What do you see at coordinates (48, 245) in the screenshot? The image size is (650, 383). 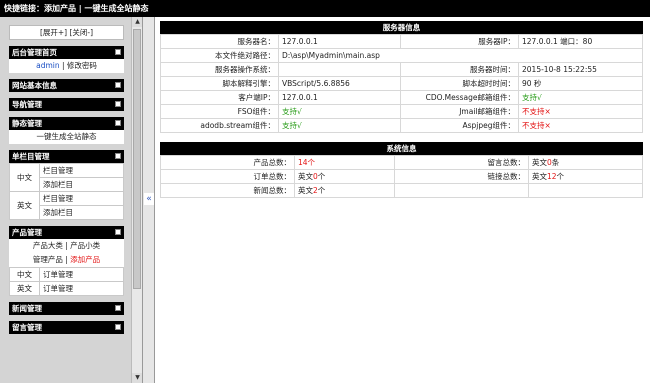 I see `product-category-link: 产品大类` at bounding box center [48, 245].